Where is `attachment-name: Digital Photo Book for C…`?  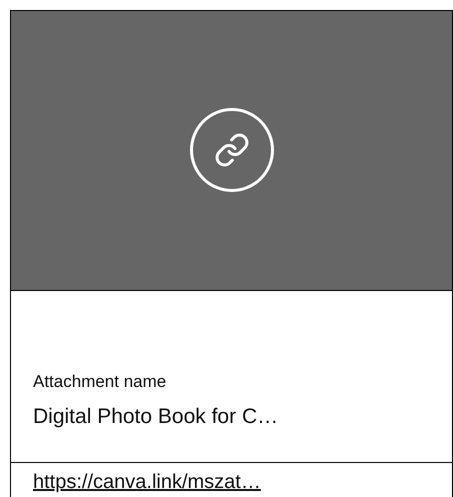
attachment-name: Digital Photo Book for C… is located at coordinates (156, 417).